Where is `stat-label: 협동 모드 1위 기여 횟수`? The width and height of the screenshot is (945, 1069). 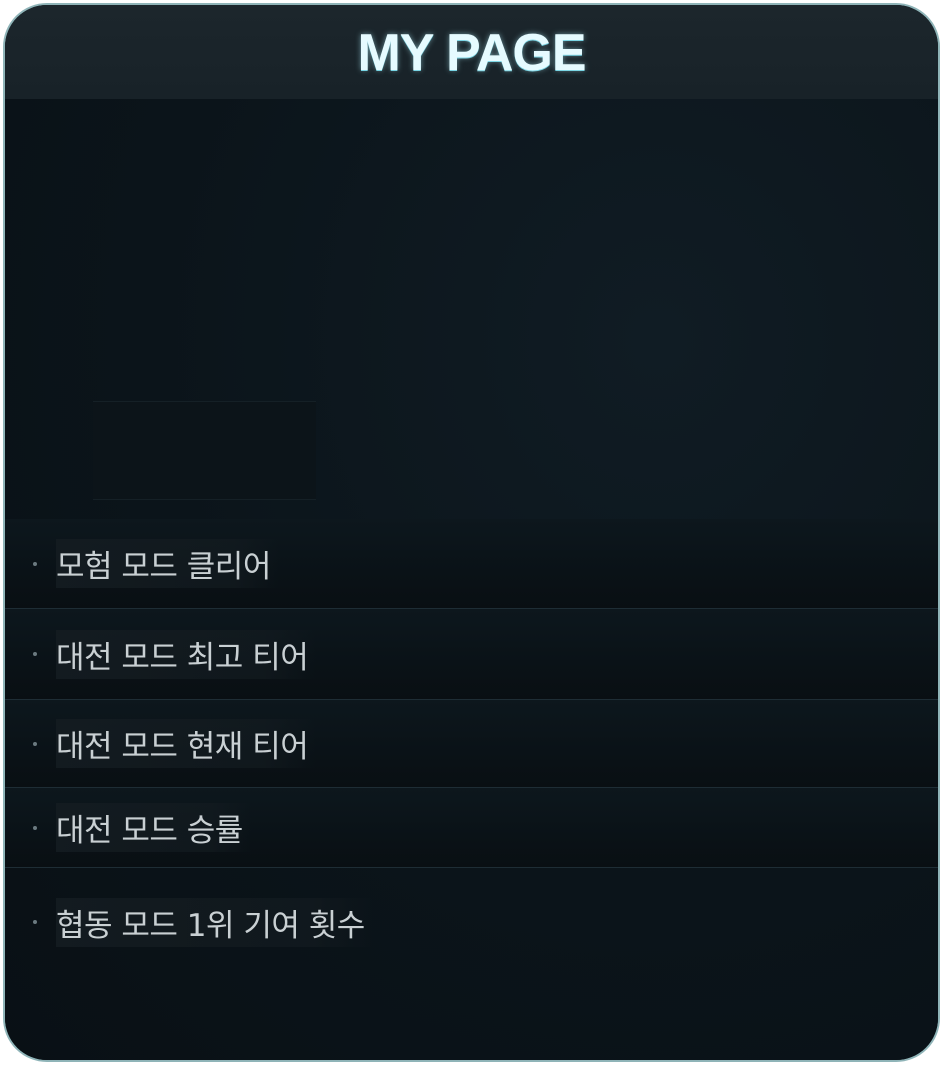 stat-label: 협동 모드 1위 기여 횟수 is located at coordinates (214, 922).